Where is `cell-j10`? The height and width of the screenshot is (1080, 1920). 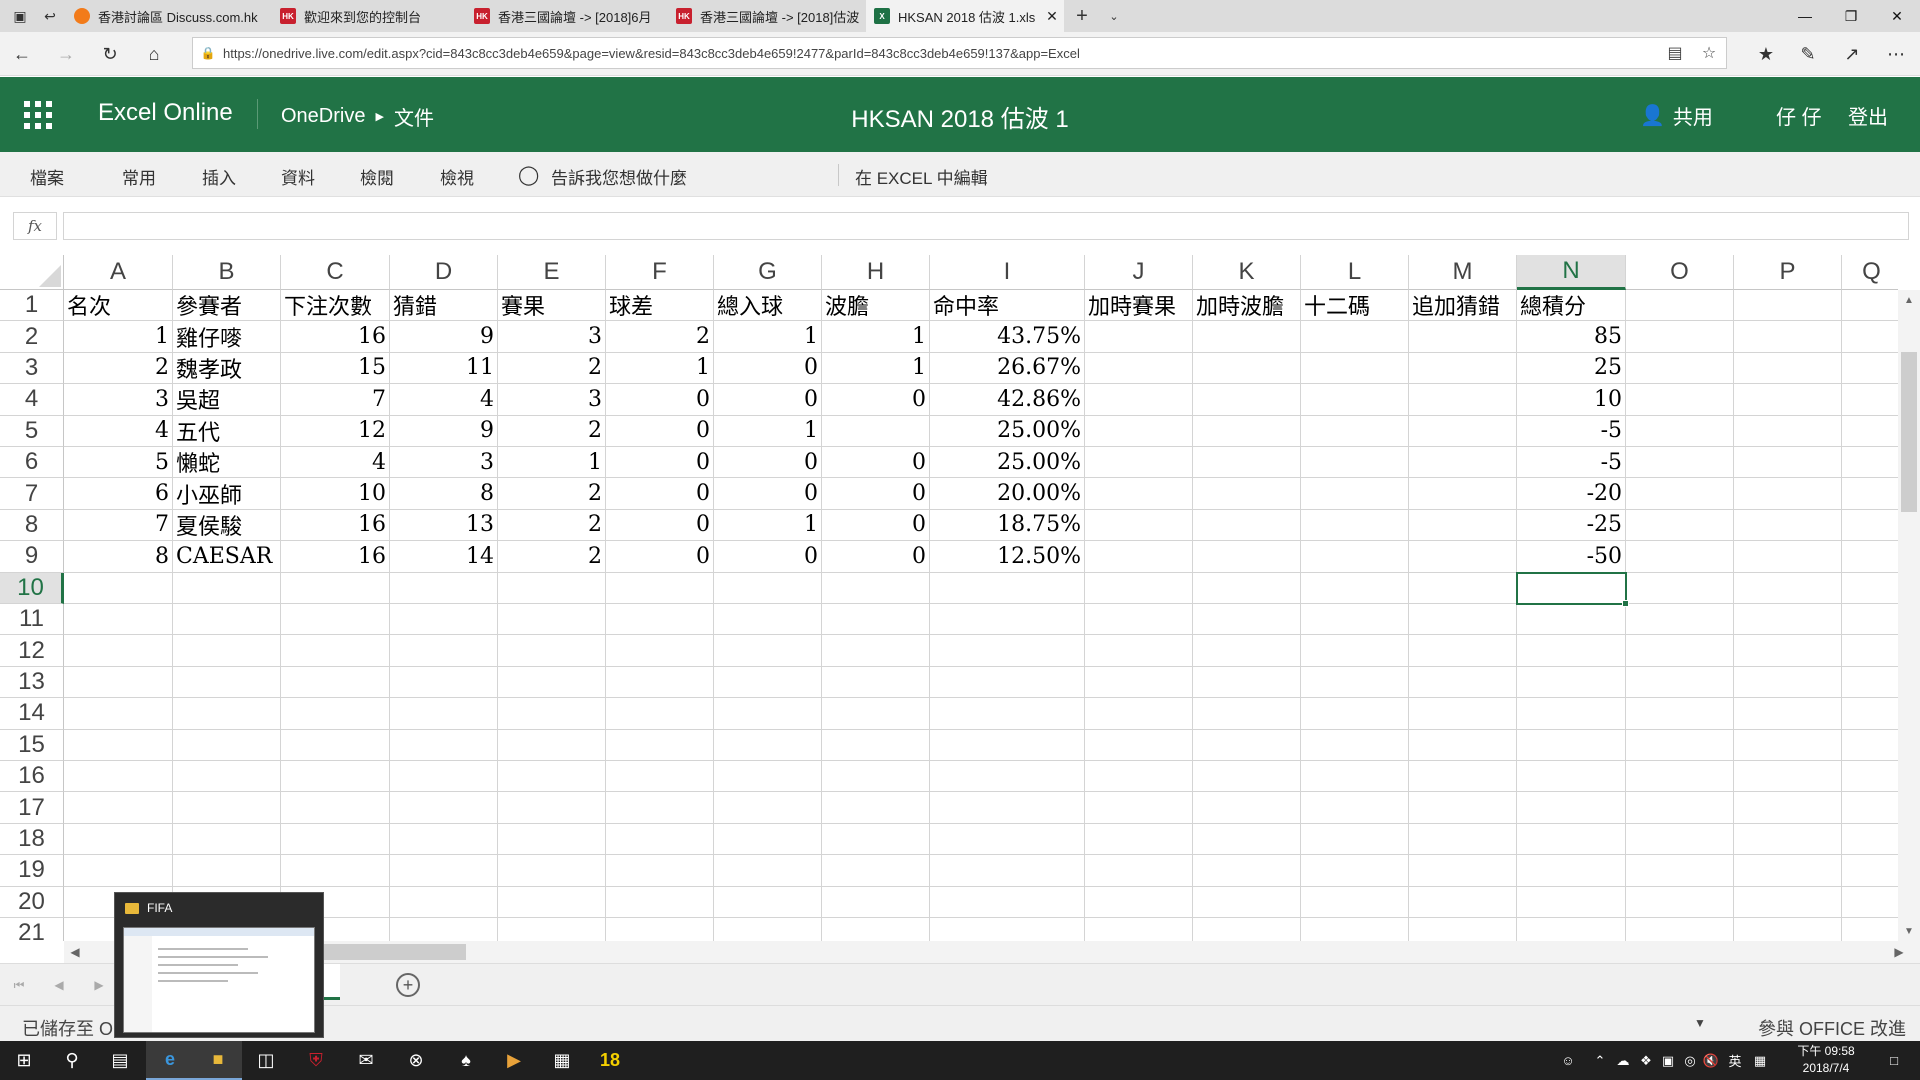
cell-j10 is located at coordinates (1139, 588).